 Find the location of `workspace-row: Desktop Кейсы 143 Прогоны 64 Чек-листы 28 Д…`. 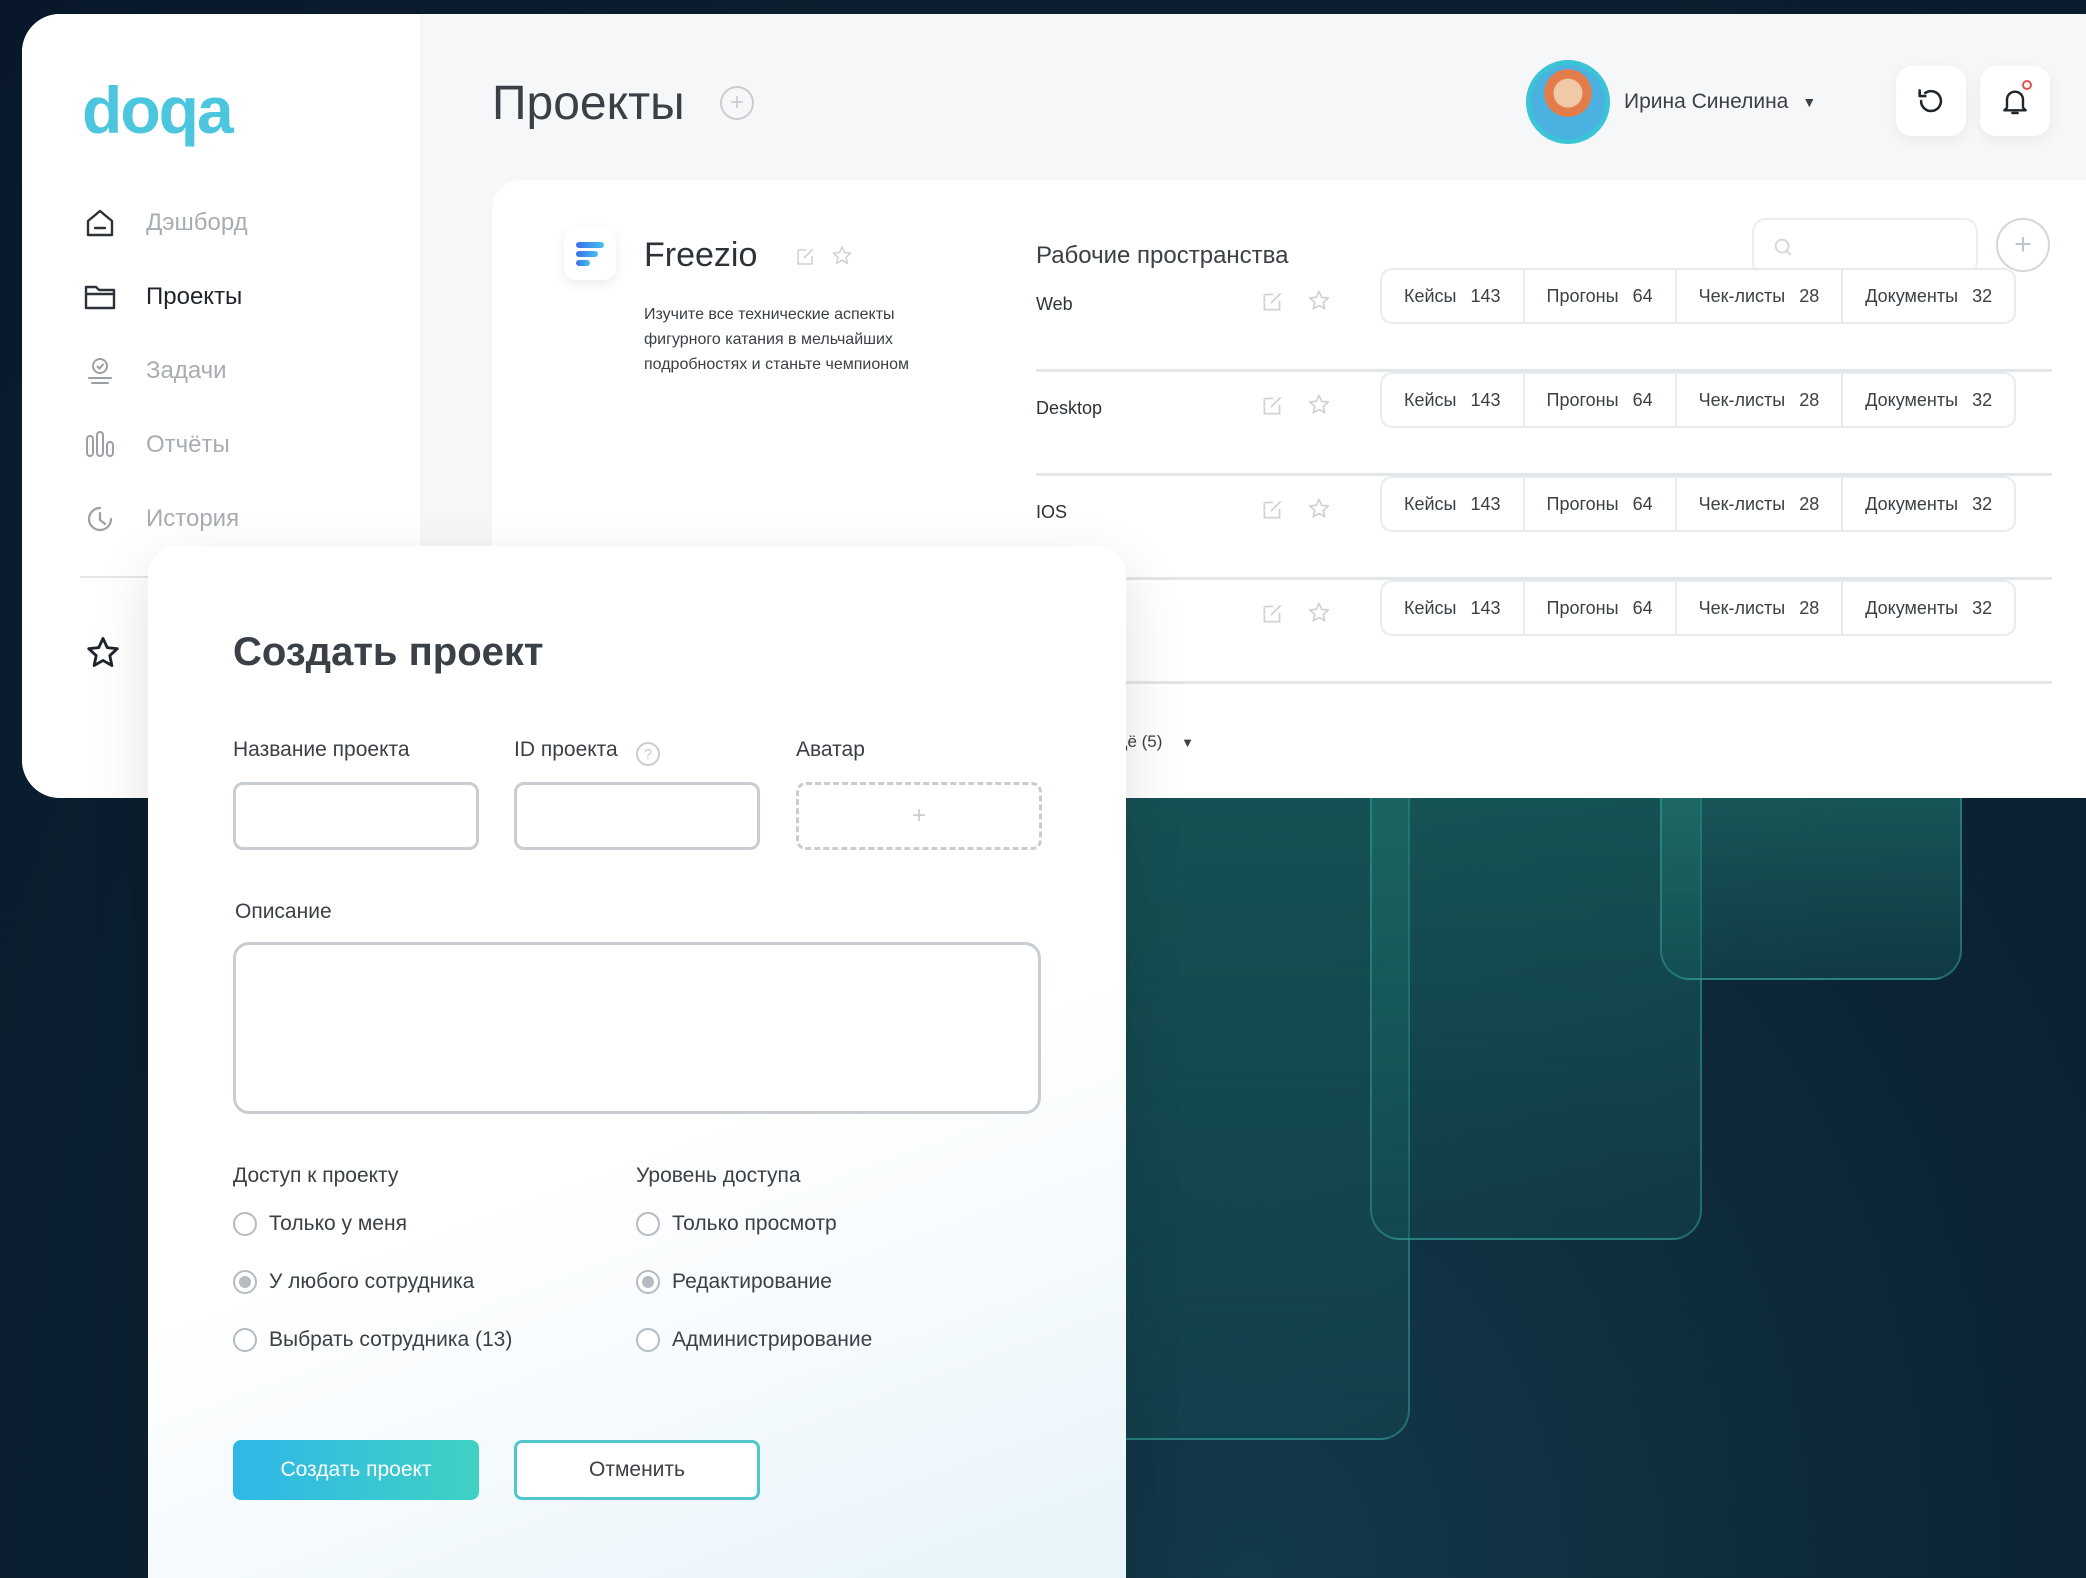

workspace-row: Desktop Кейсы 143 Прогоны 64 Чек-листы 28 Д… is located at coordinates (1544, 424).